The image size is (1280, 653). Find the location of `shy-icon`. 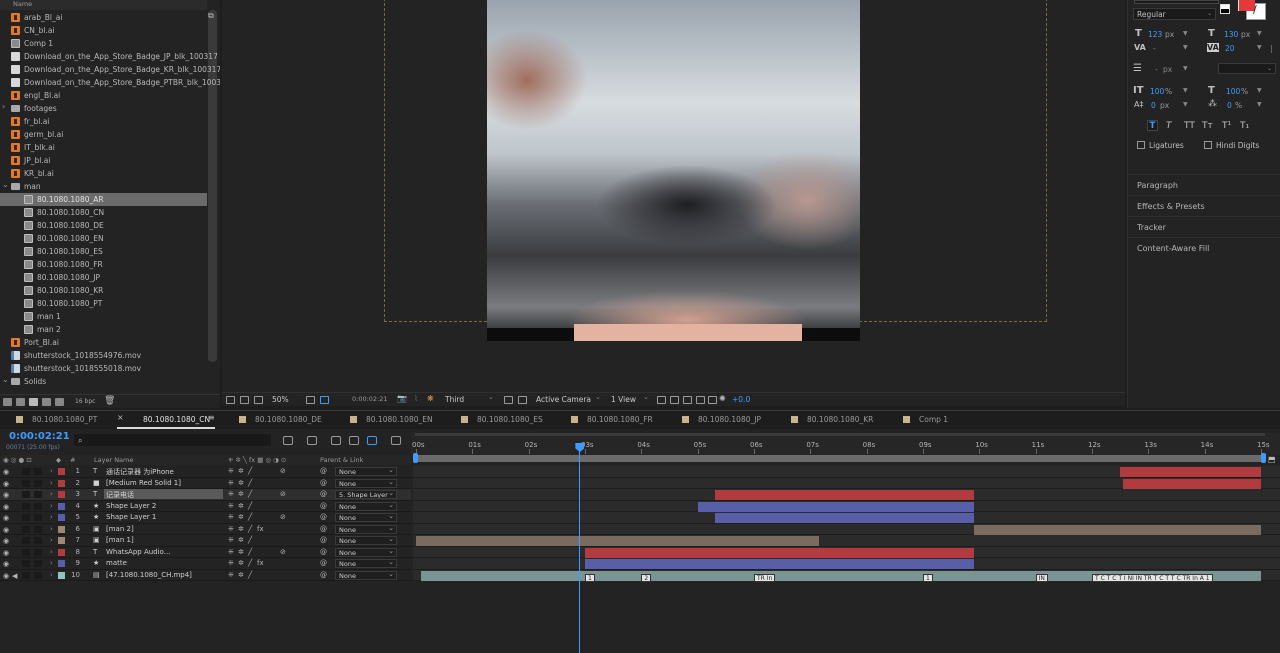

shy-icon is located at coordinates (336, 440).